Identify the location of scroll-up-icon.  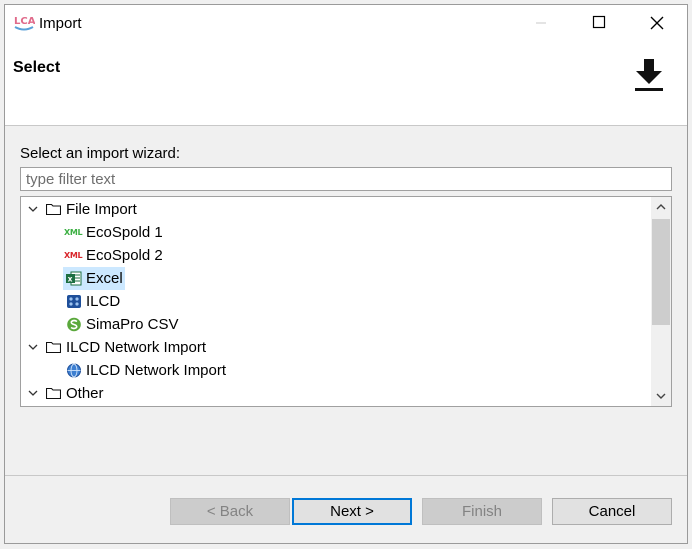
(661, 207).